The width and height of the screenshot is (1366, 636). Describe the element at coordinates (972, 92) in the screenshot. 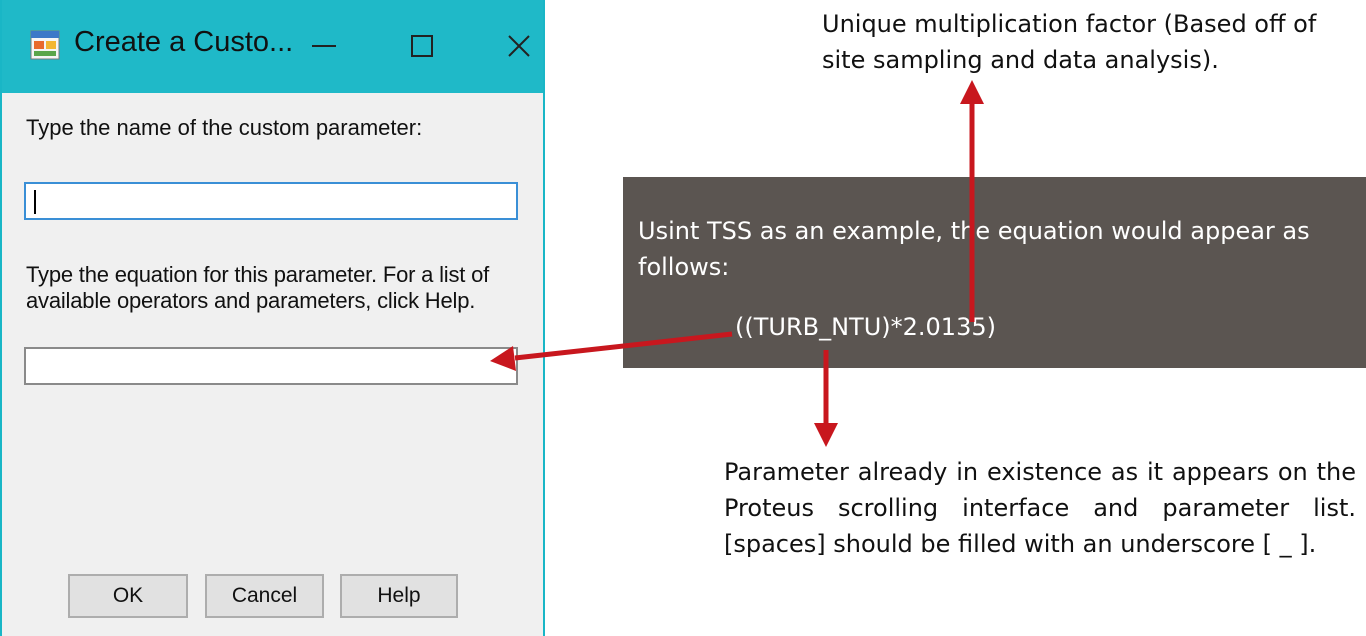

I see `arrowhead-up` at that location.